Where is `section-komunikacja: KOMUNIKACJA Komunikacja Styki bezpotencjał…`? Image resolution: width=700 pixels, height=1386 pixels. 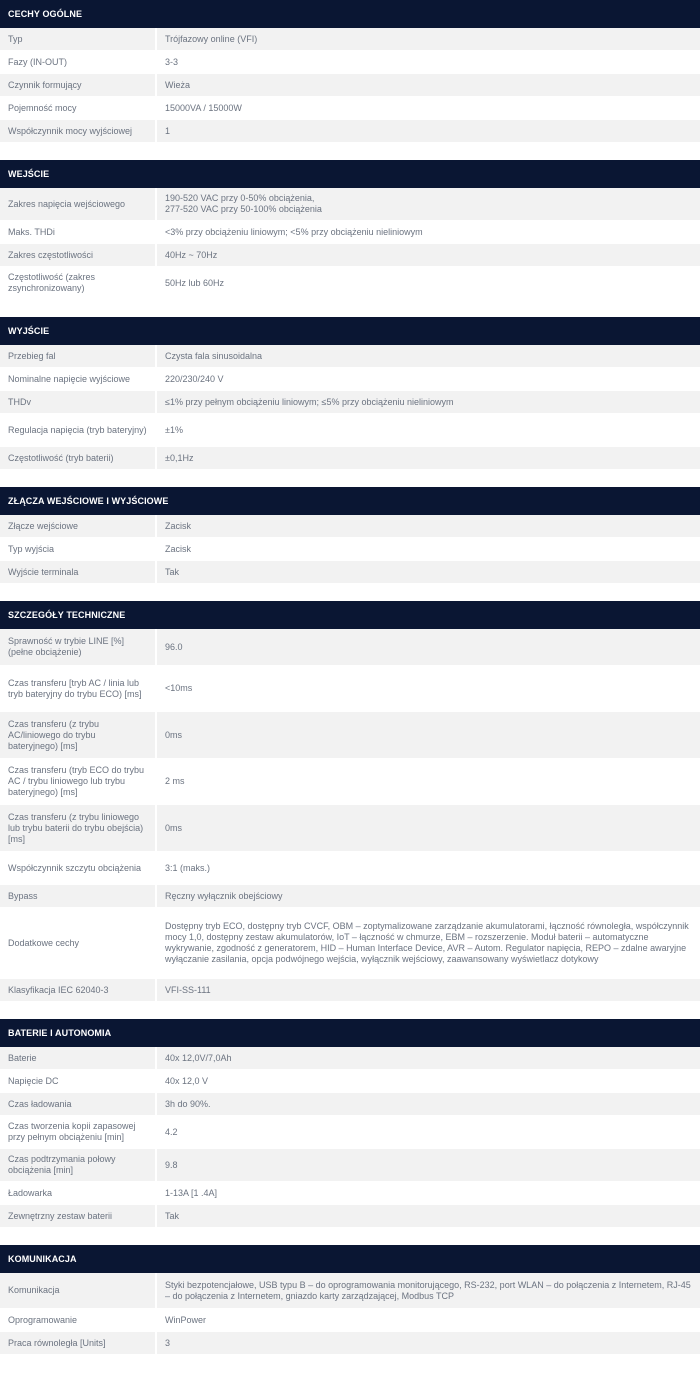 section-komunikacja: KOMUNIKACJA Komunikacja Styki bezpotencjał… is located at coordinates (350, 1308).